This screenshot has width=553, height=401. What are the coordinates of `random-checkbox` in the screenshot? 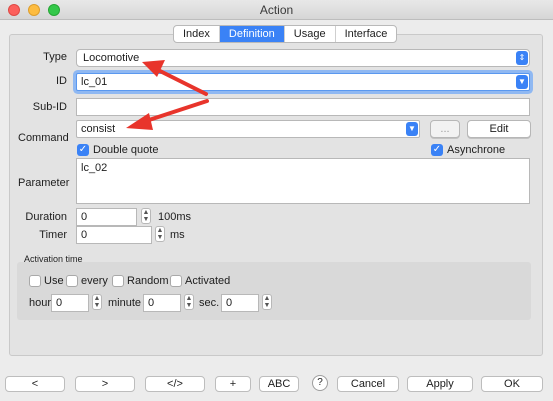 It's located at (118, 281).